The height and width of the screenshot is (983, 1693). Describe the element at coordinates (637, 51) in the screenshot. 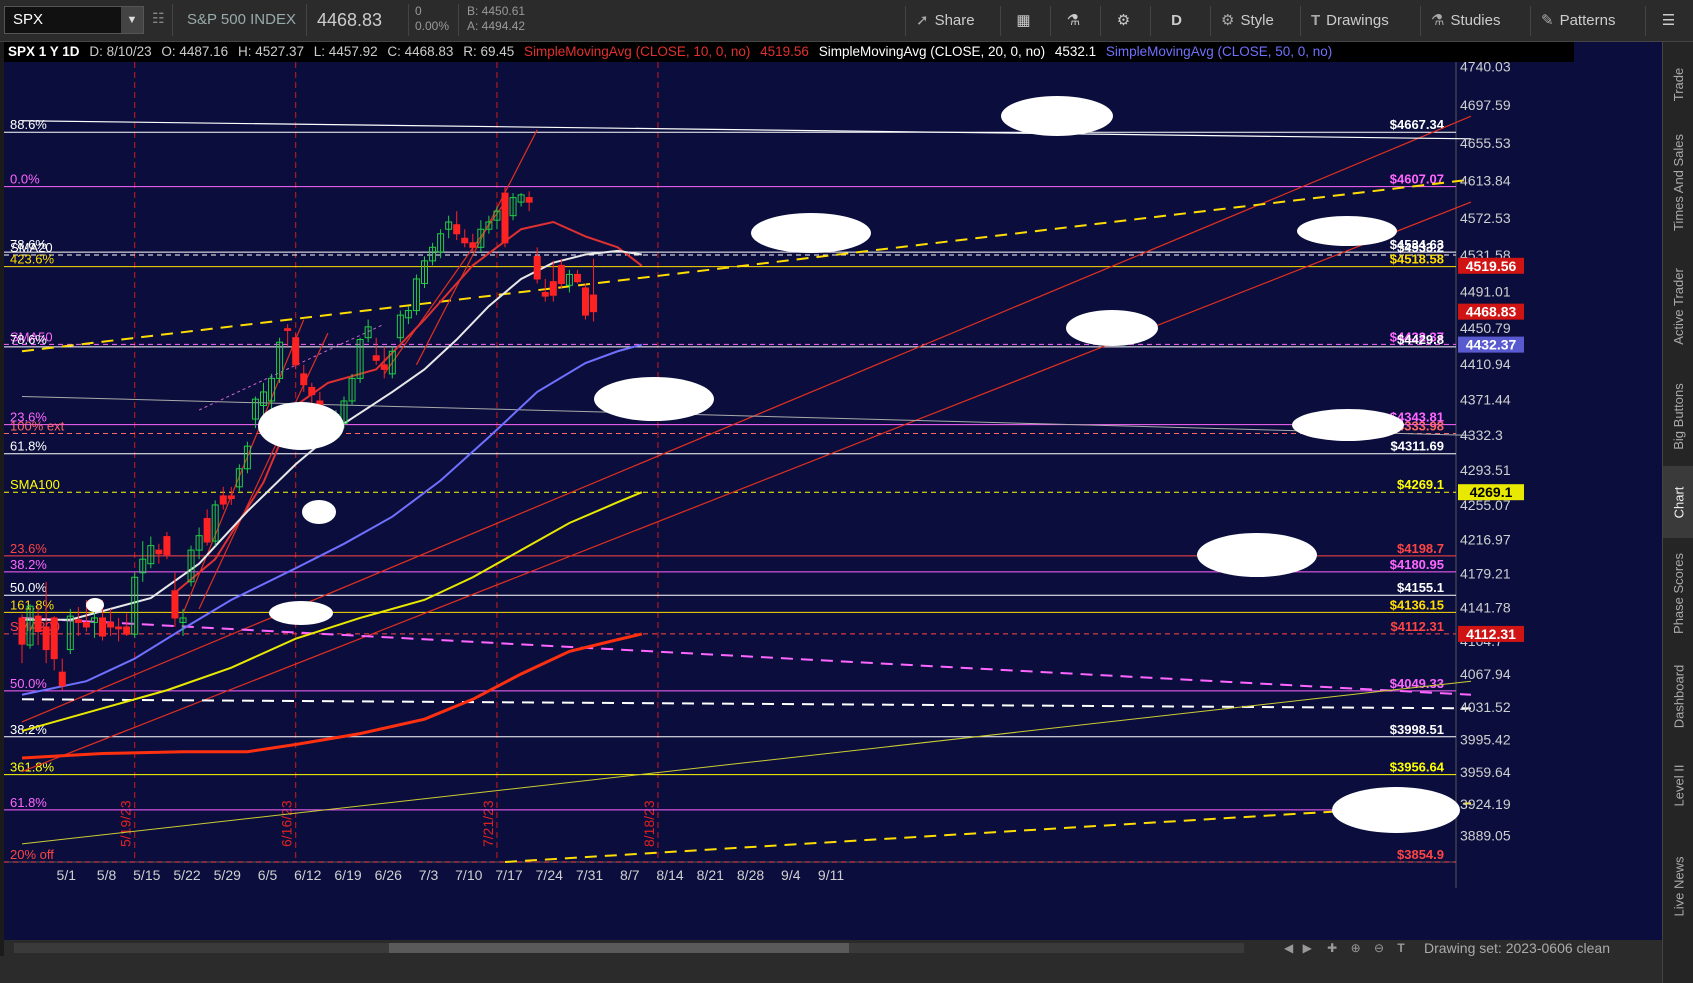

I see `sma10-label: SimpleMovingAvg (CLOSE, 10, 0, no)` at that location.